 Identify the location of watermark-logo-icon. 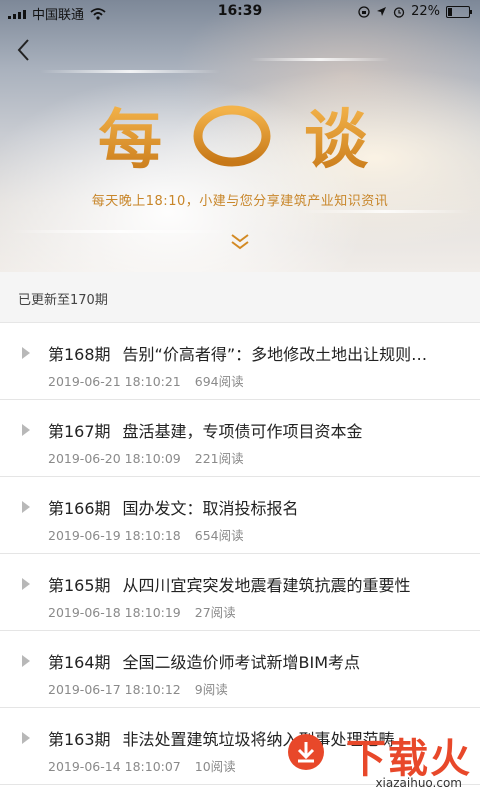
(306, 752).